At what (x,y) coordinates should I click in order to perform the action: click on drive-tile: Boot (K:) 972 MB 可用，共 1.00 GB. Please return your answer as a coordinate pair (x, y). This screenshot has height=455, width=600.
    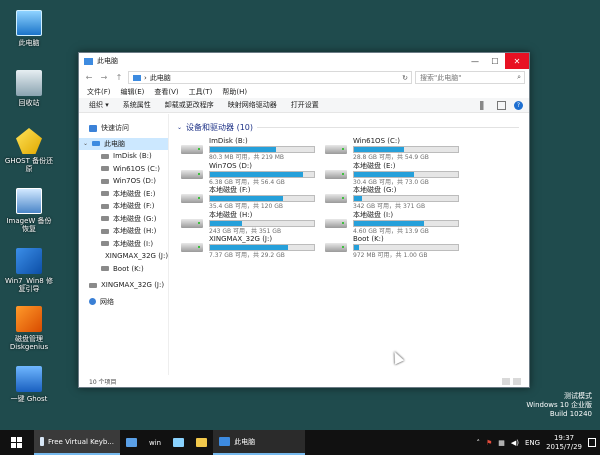
    Looking at the image, I should click on (393, 247).